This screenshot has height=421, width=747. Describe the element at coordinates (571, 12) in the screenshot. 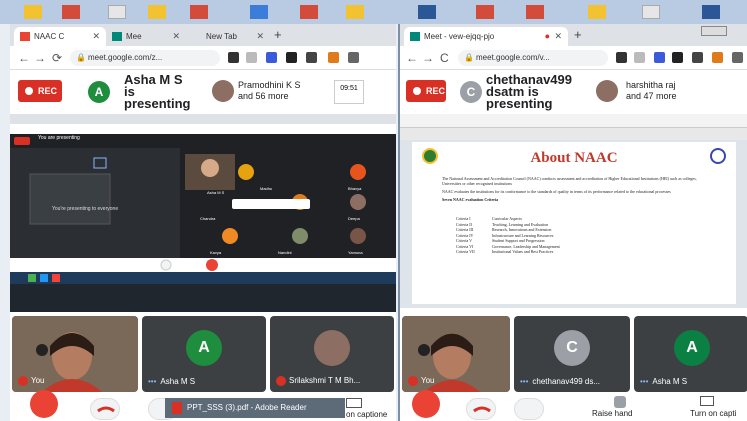

I see `desktop-background-right` at that location.